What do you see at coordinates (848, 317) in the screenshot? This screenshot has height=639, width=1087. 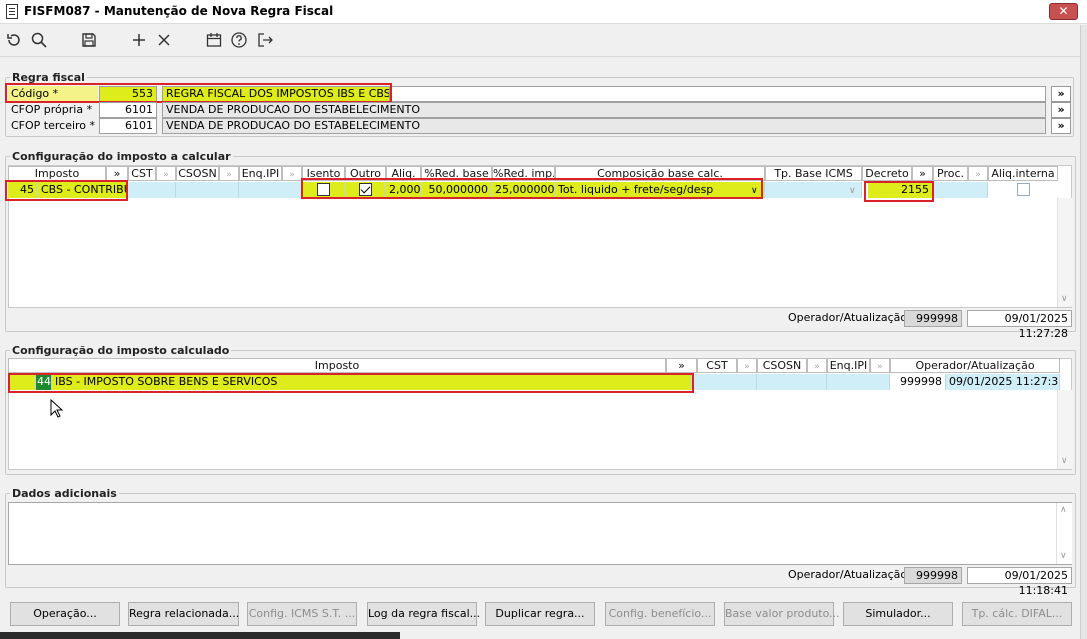 I see `calc-op-label: Operador/Atualização` at bounding box center [848, 317].